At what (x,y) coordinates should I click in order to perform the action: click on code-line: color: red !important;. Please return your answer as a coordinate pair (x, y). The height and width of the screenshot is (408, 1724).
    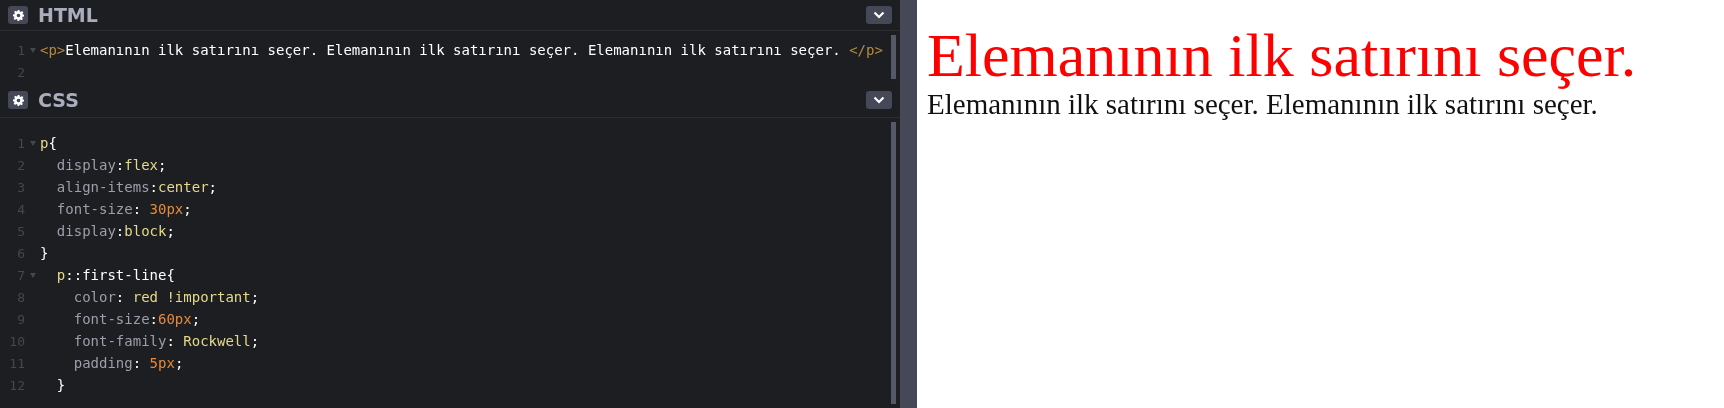
    Looking at the image, I should click on (166, 297).